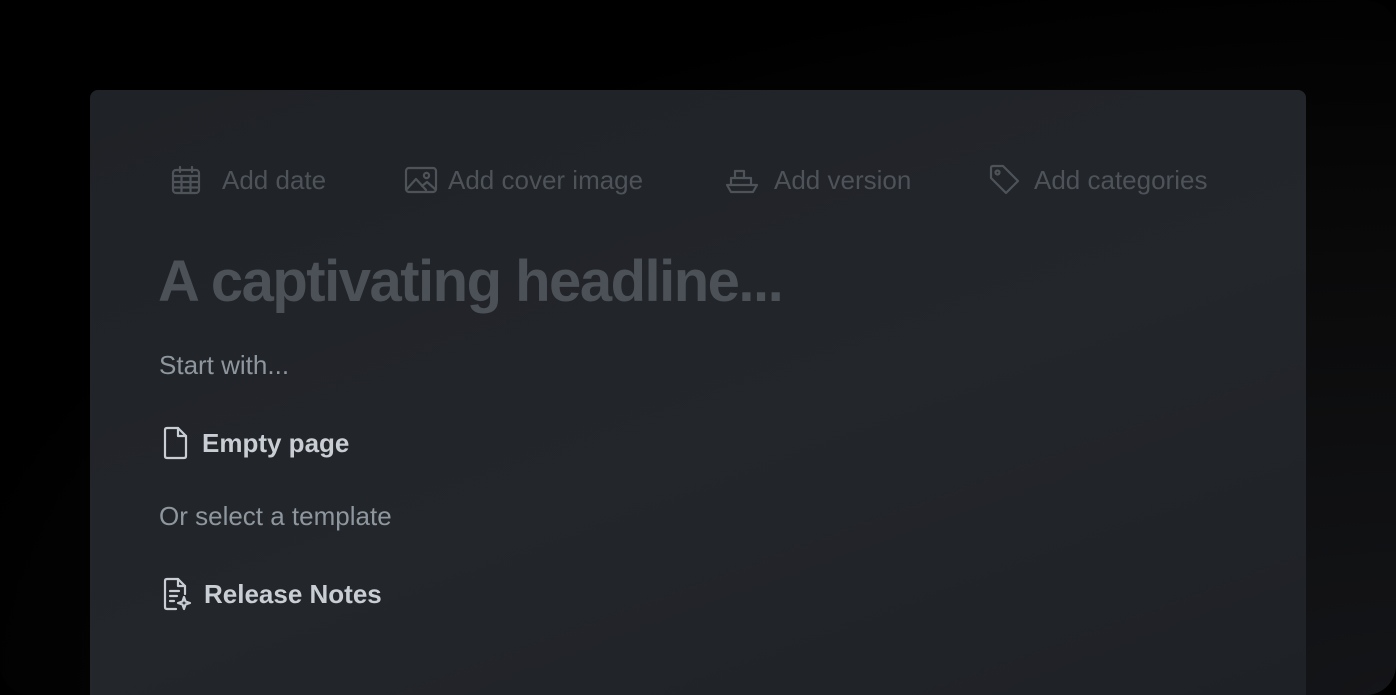 Image resolution: width=1396 pixels, height=695 pixels. I want to click on empty-page-option: Empty page, so click(254, 443).